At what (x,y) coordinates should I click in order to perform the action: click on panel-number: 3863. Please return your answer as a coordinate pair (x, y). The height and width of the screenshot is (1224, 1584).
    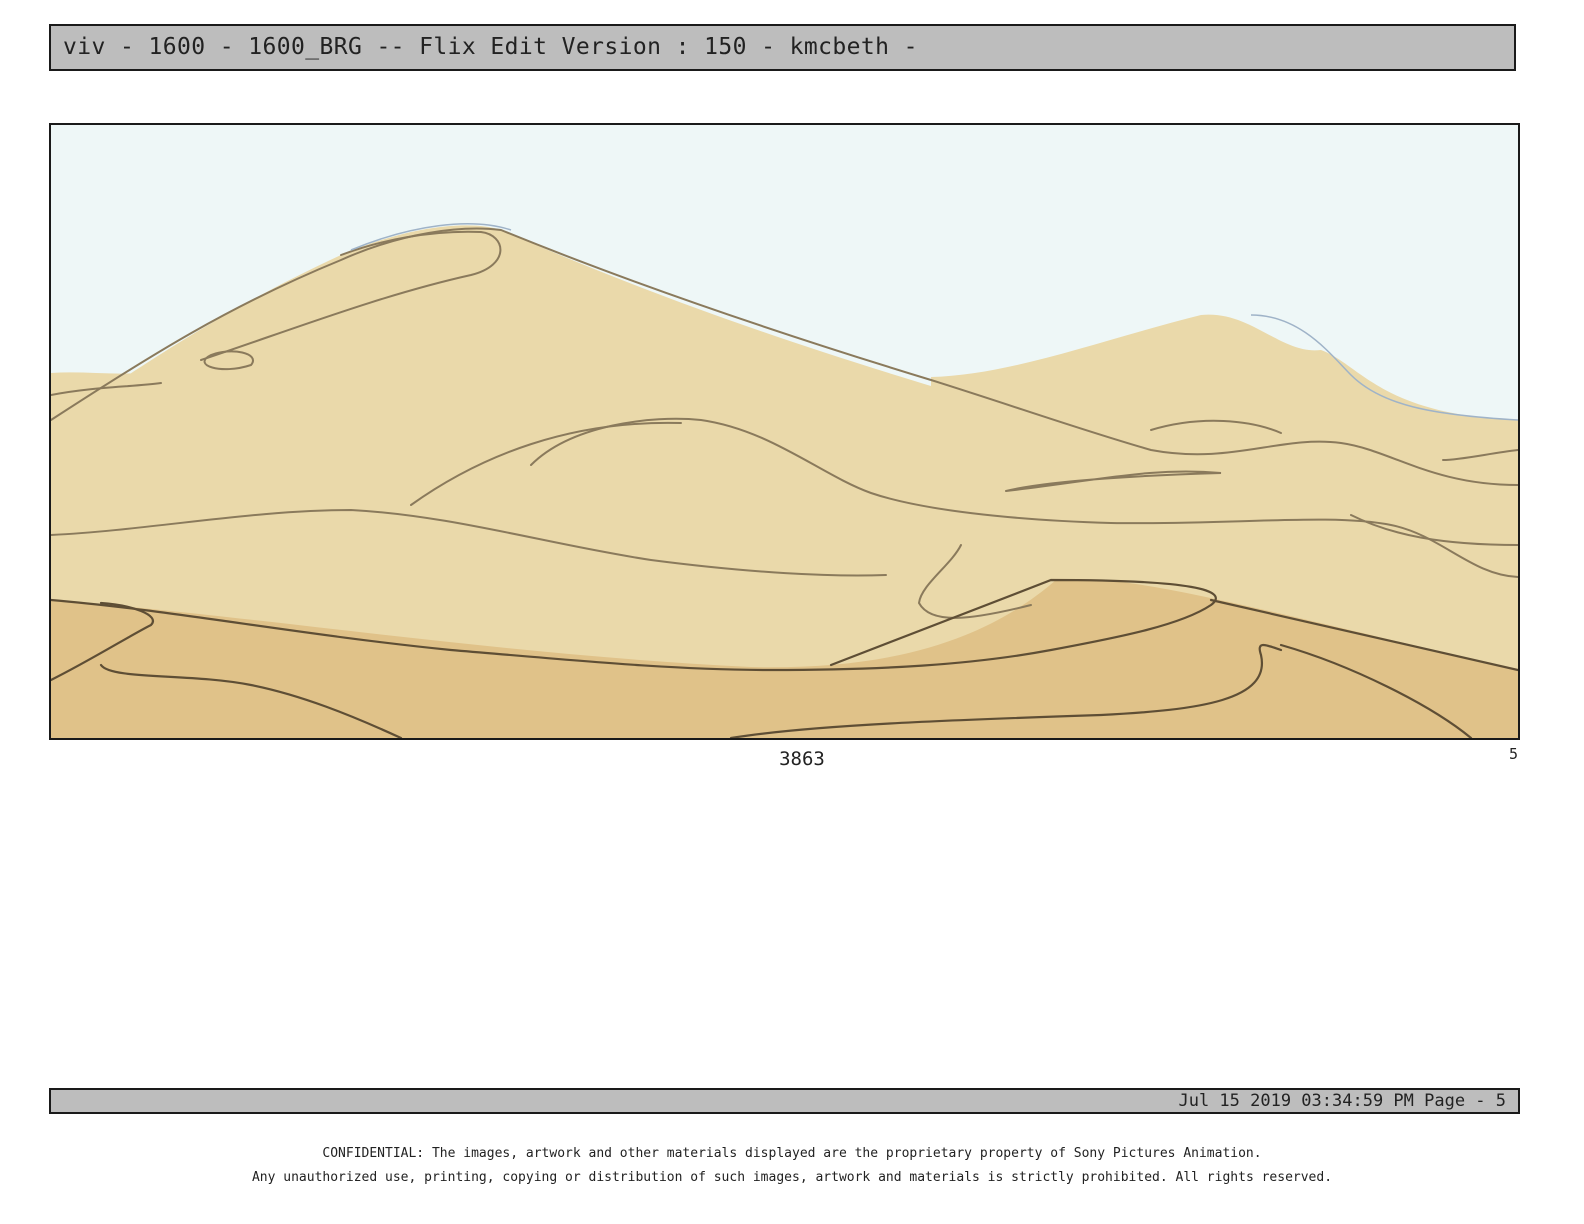
    Looking at the image, I should click on (802, 759).